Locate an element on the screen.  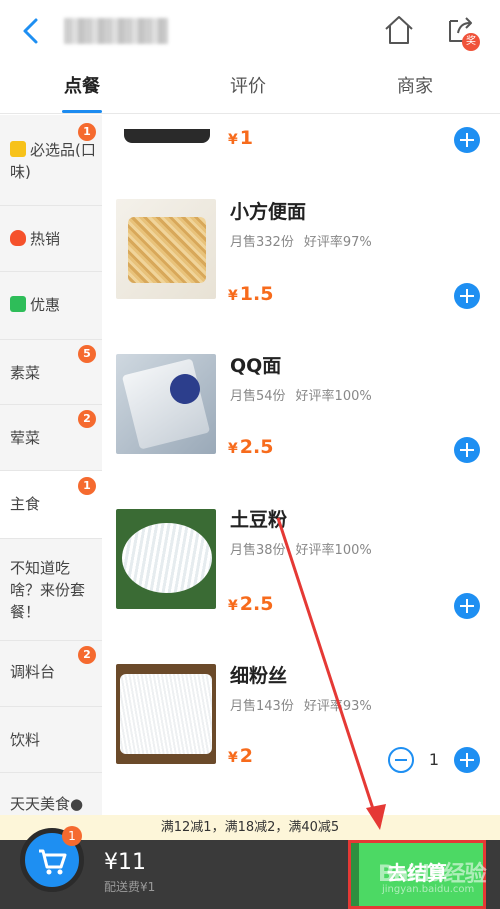
category-item-condiments: 调料台 2 is located at coordinates (51, 674).